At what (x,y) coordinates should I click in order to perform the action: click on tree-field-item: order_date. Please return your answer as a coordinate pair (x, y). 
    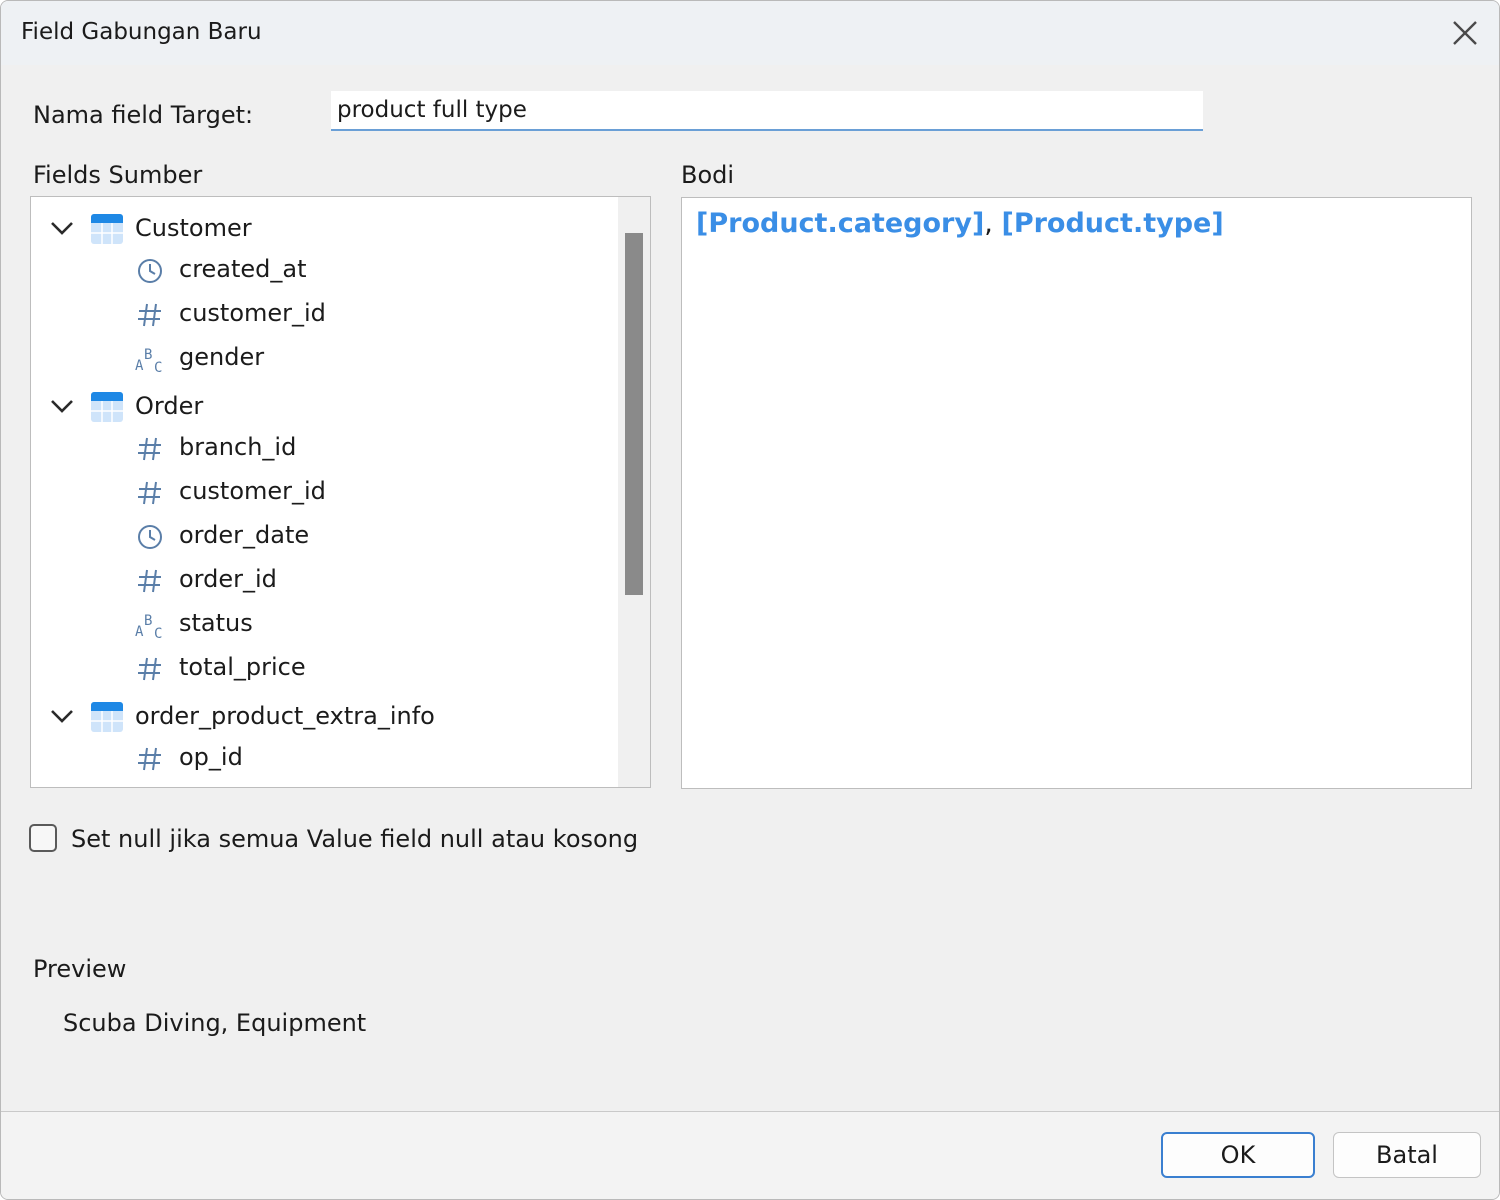
    Looking at the image, I should click on (324, 536).